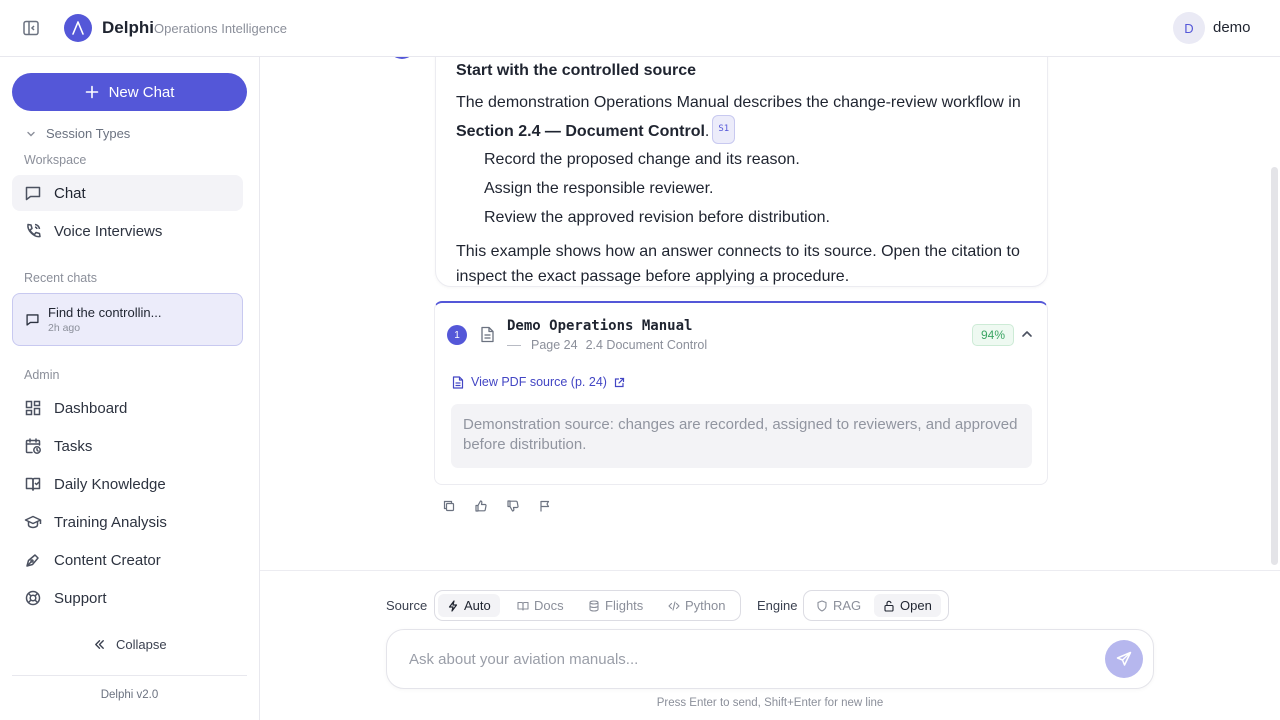  What do you see at coordinates (576, 70) in the screenshot?
I see `message-heading: Start with the controlled source` at bounding box center [576, 70].